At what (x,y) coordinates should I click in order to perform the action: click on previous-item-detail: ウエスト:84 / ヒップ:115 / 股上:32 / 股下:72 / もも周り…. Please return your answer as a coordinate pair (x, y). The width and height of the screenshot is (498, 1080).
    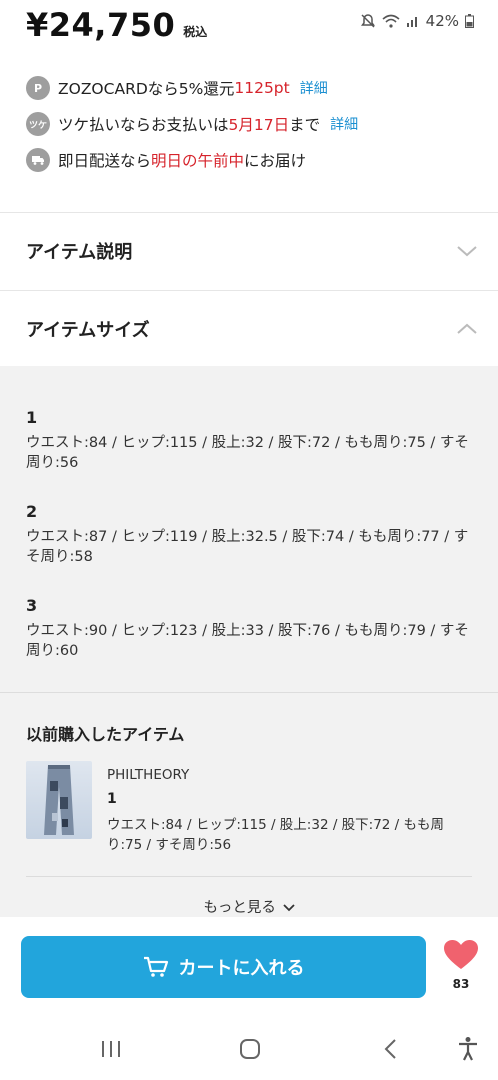
    Looking at the image, I should click on (276, 835).